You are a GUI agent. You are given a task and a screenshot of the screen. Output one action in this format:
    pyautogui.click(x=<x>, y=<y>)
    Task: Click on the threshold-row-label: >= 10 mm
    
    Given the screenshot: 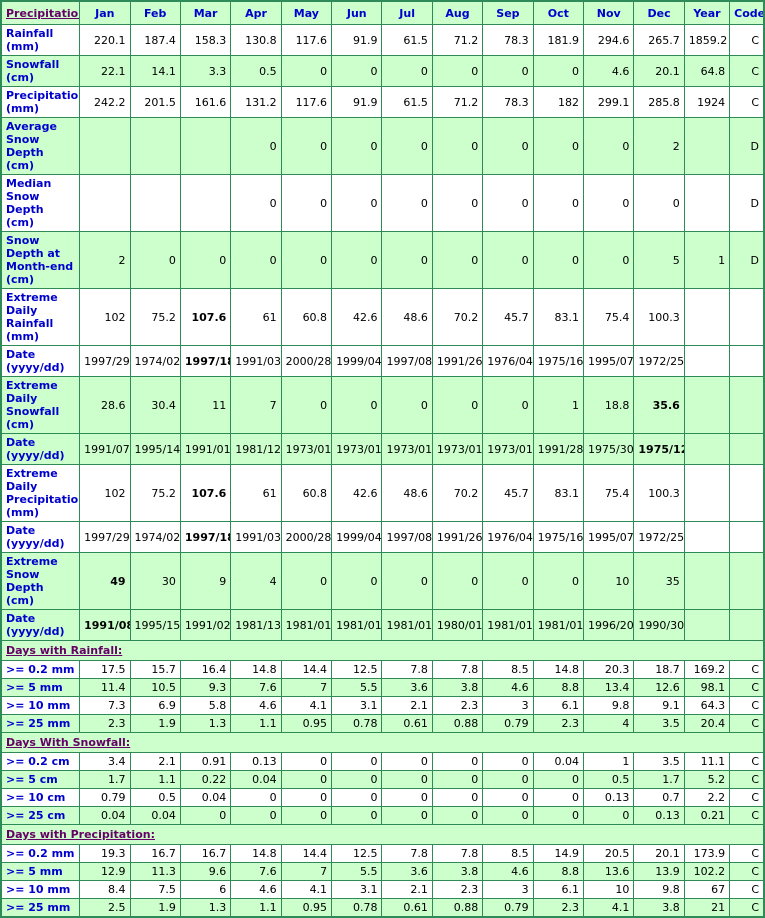 What is the action you would take?
    pyautogui.click(x=40, y=705)
    